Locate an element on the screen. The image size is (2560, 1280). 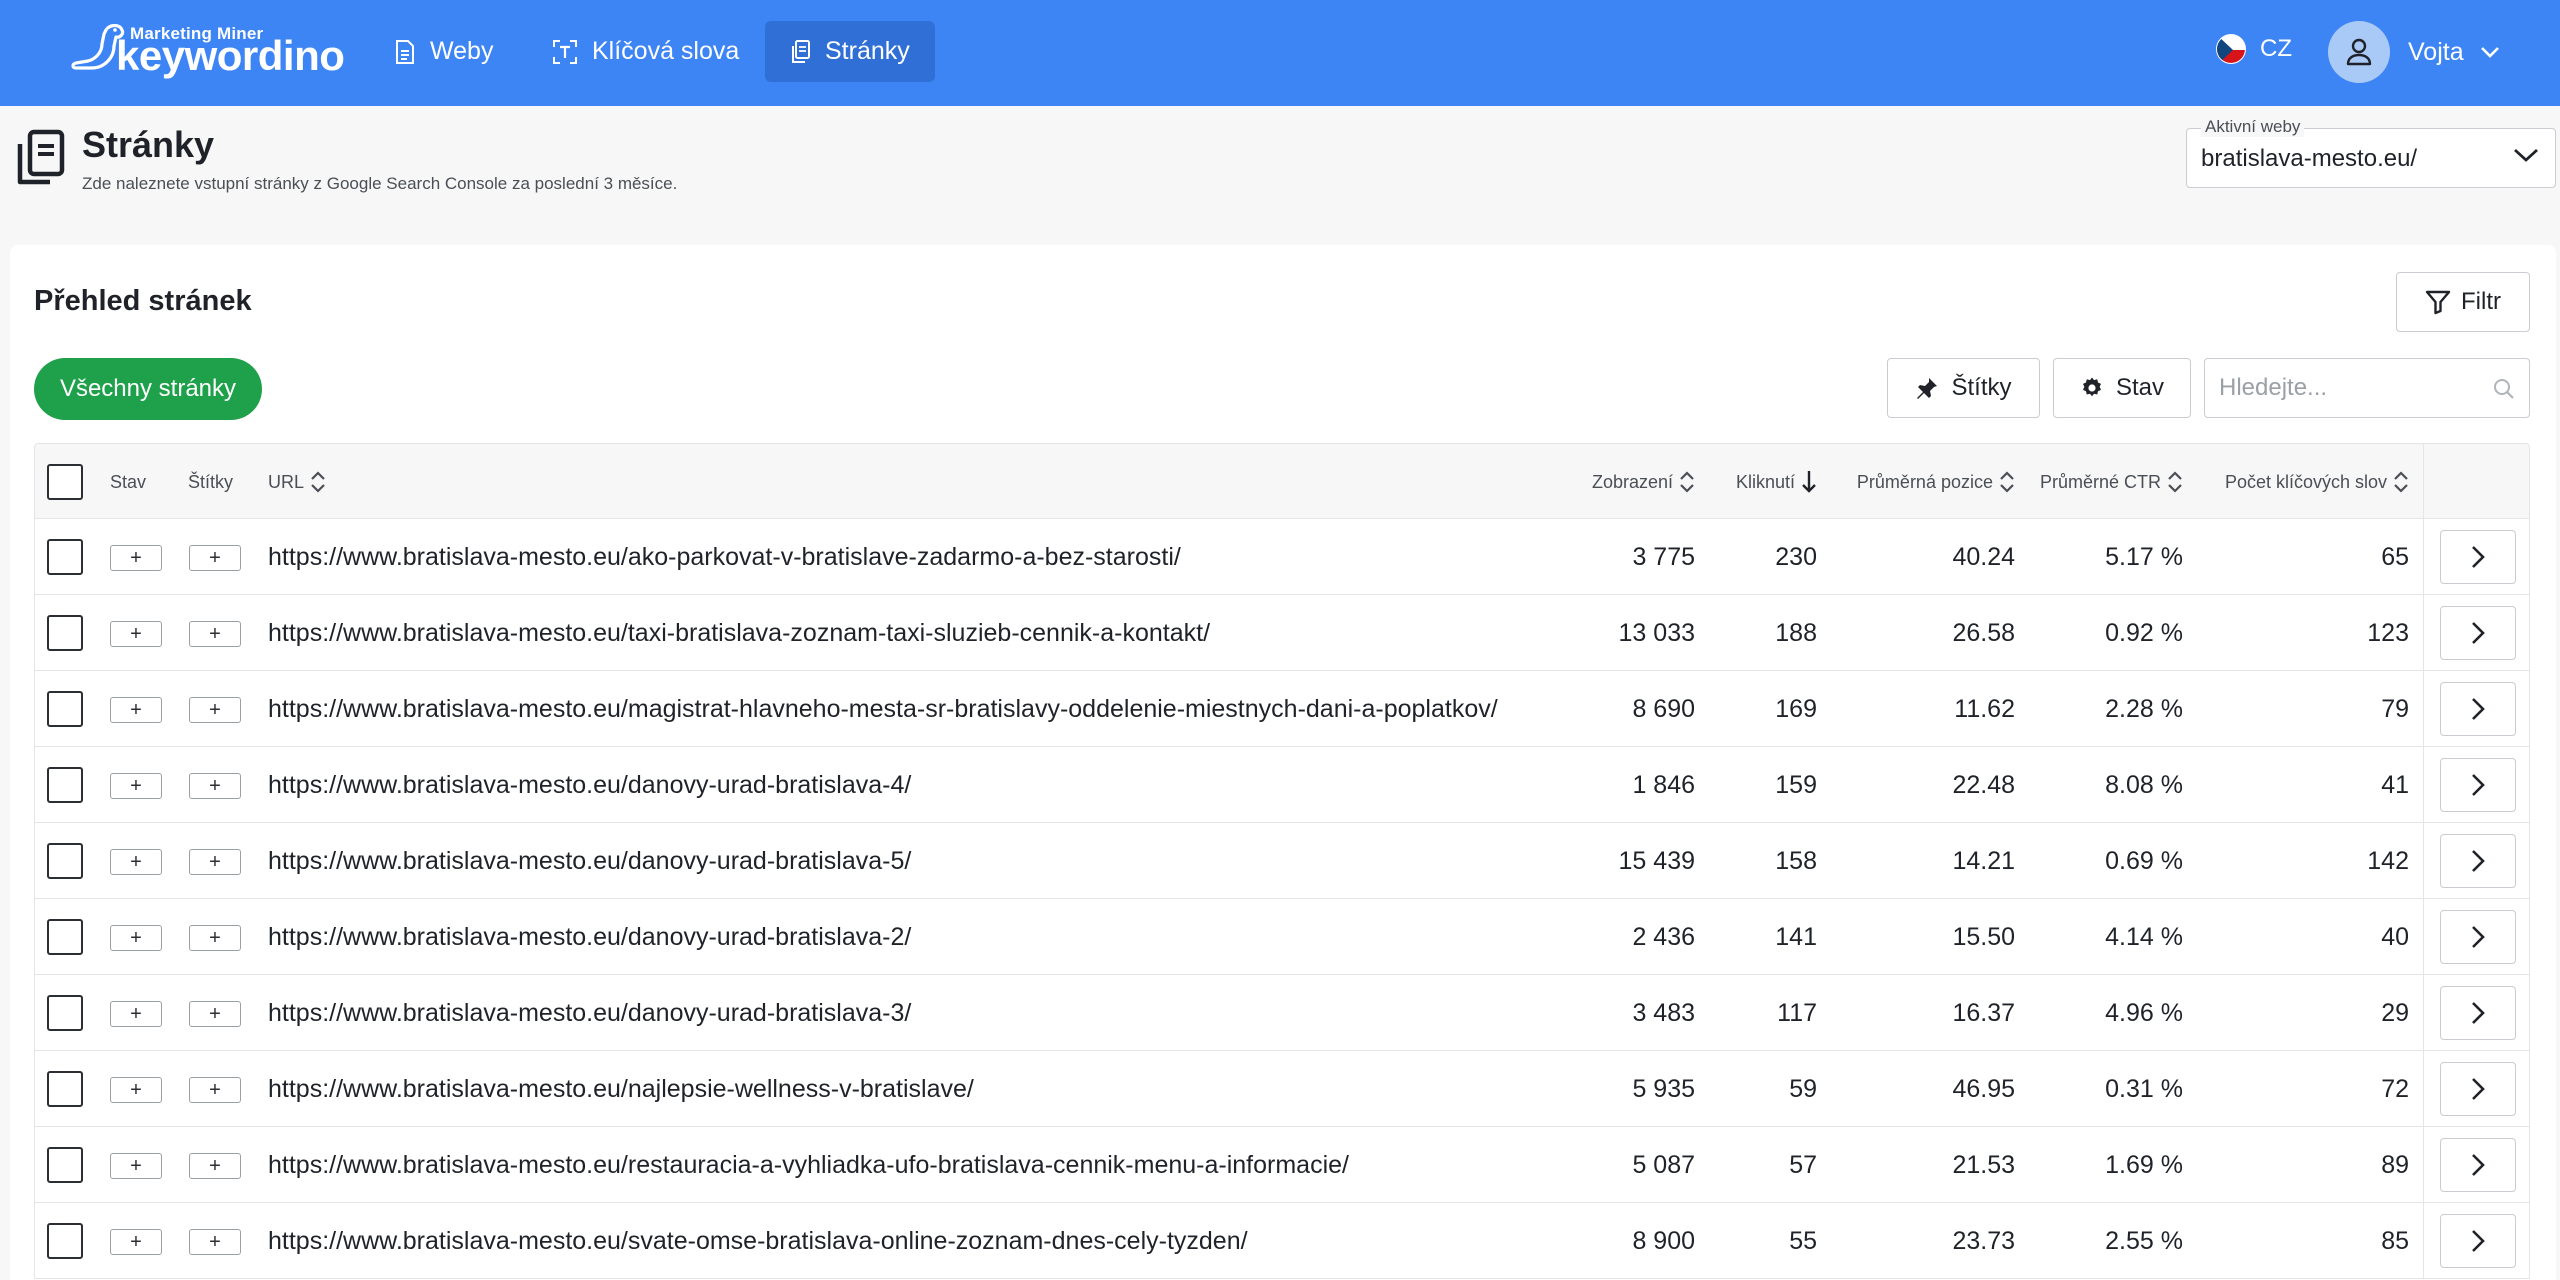
sort-icon is located at coordinates (2175, 482).